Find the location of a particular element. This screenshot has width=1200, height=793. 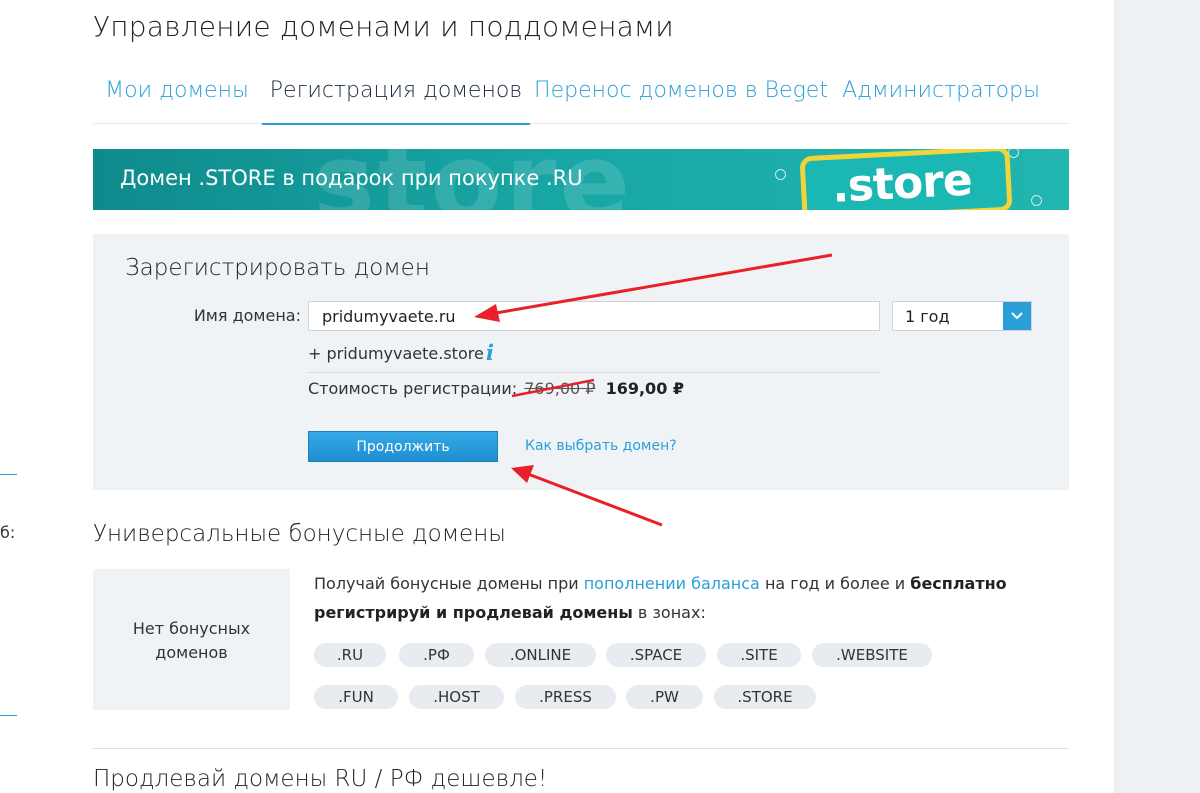

top-up-balance-link: пополнении баланса is located at coordinates (672, 583).